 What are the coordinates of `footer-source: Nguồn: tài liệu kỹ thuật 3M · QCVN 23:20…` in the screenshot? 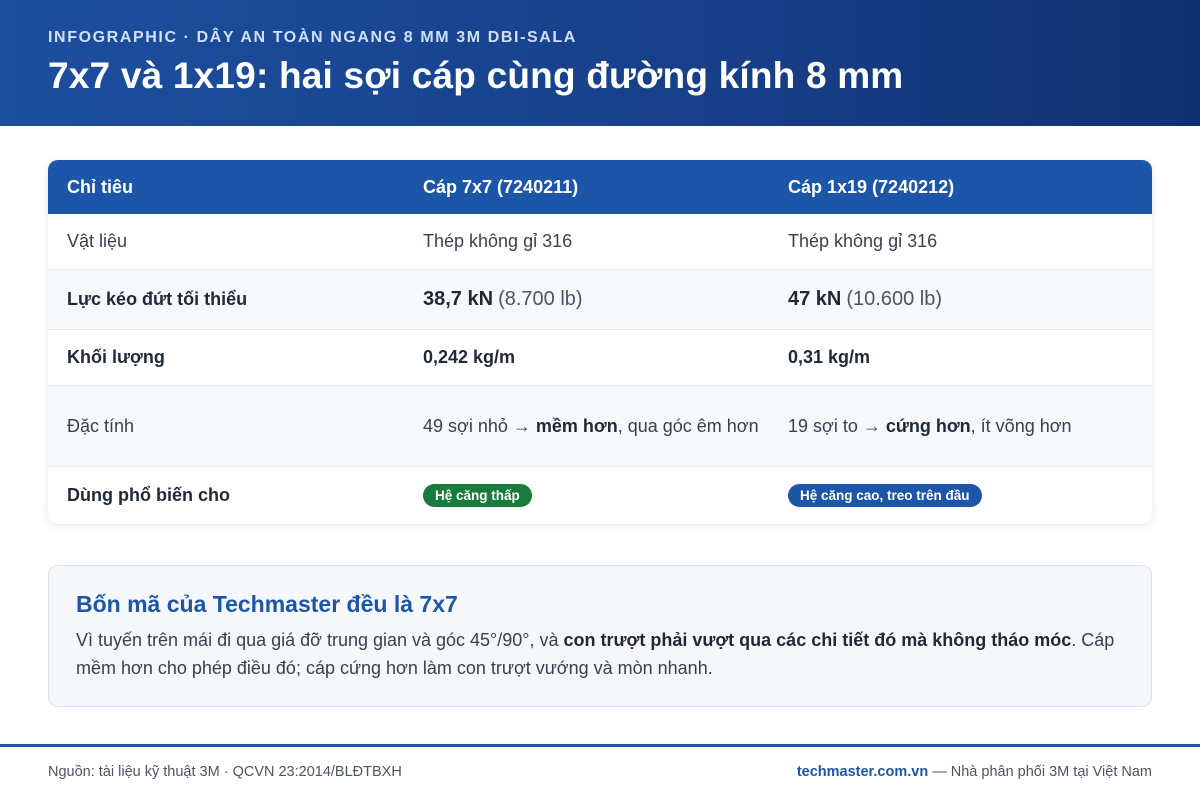 It's located at (225, 772).